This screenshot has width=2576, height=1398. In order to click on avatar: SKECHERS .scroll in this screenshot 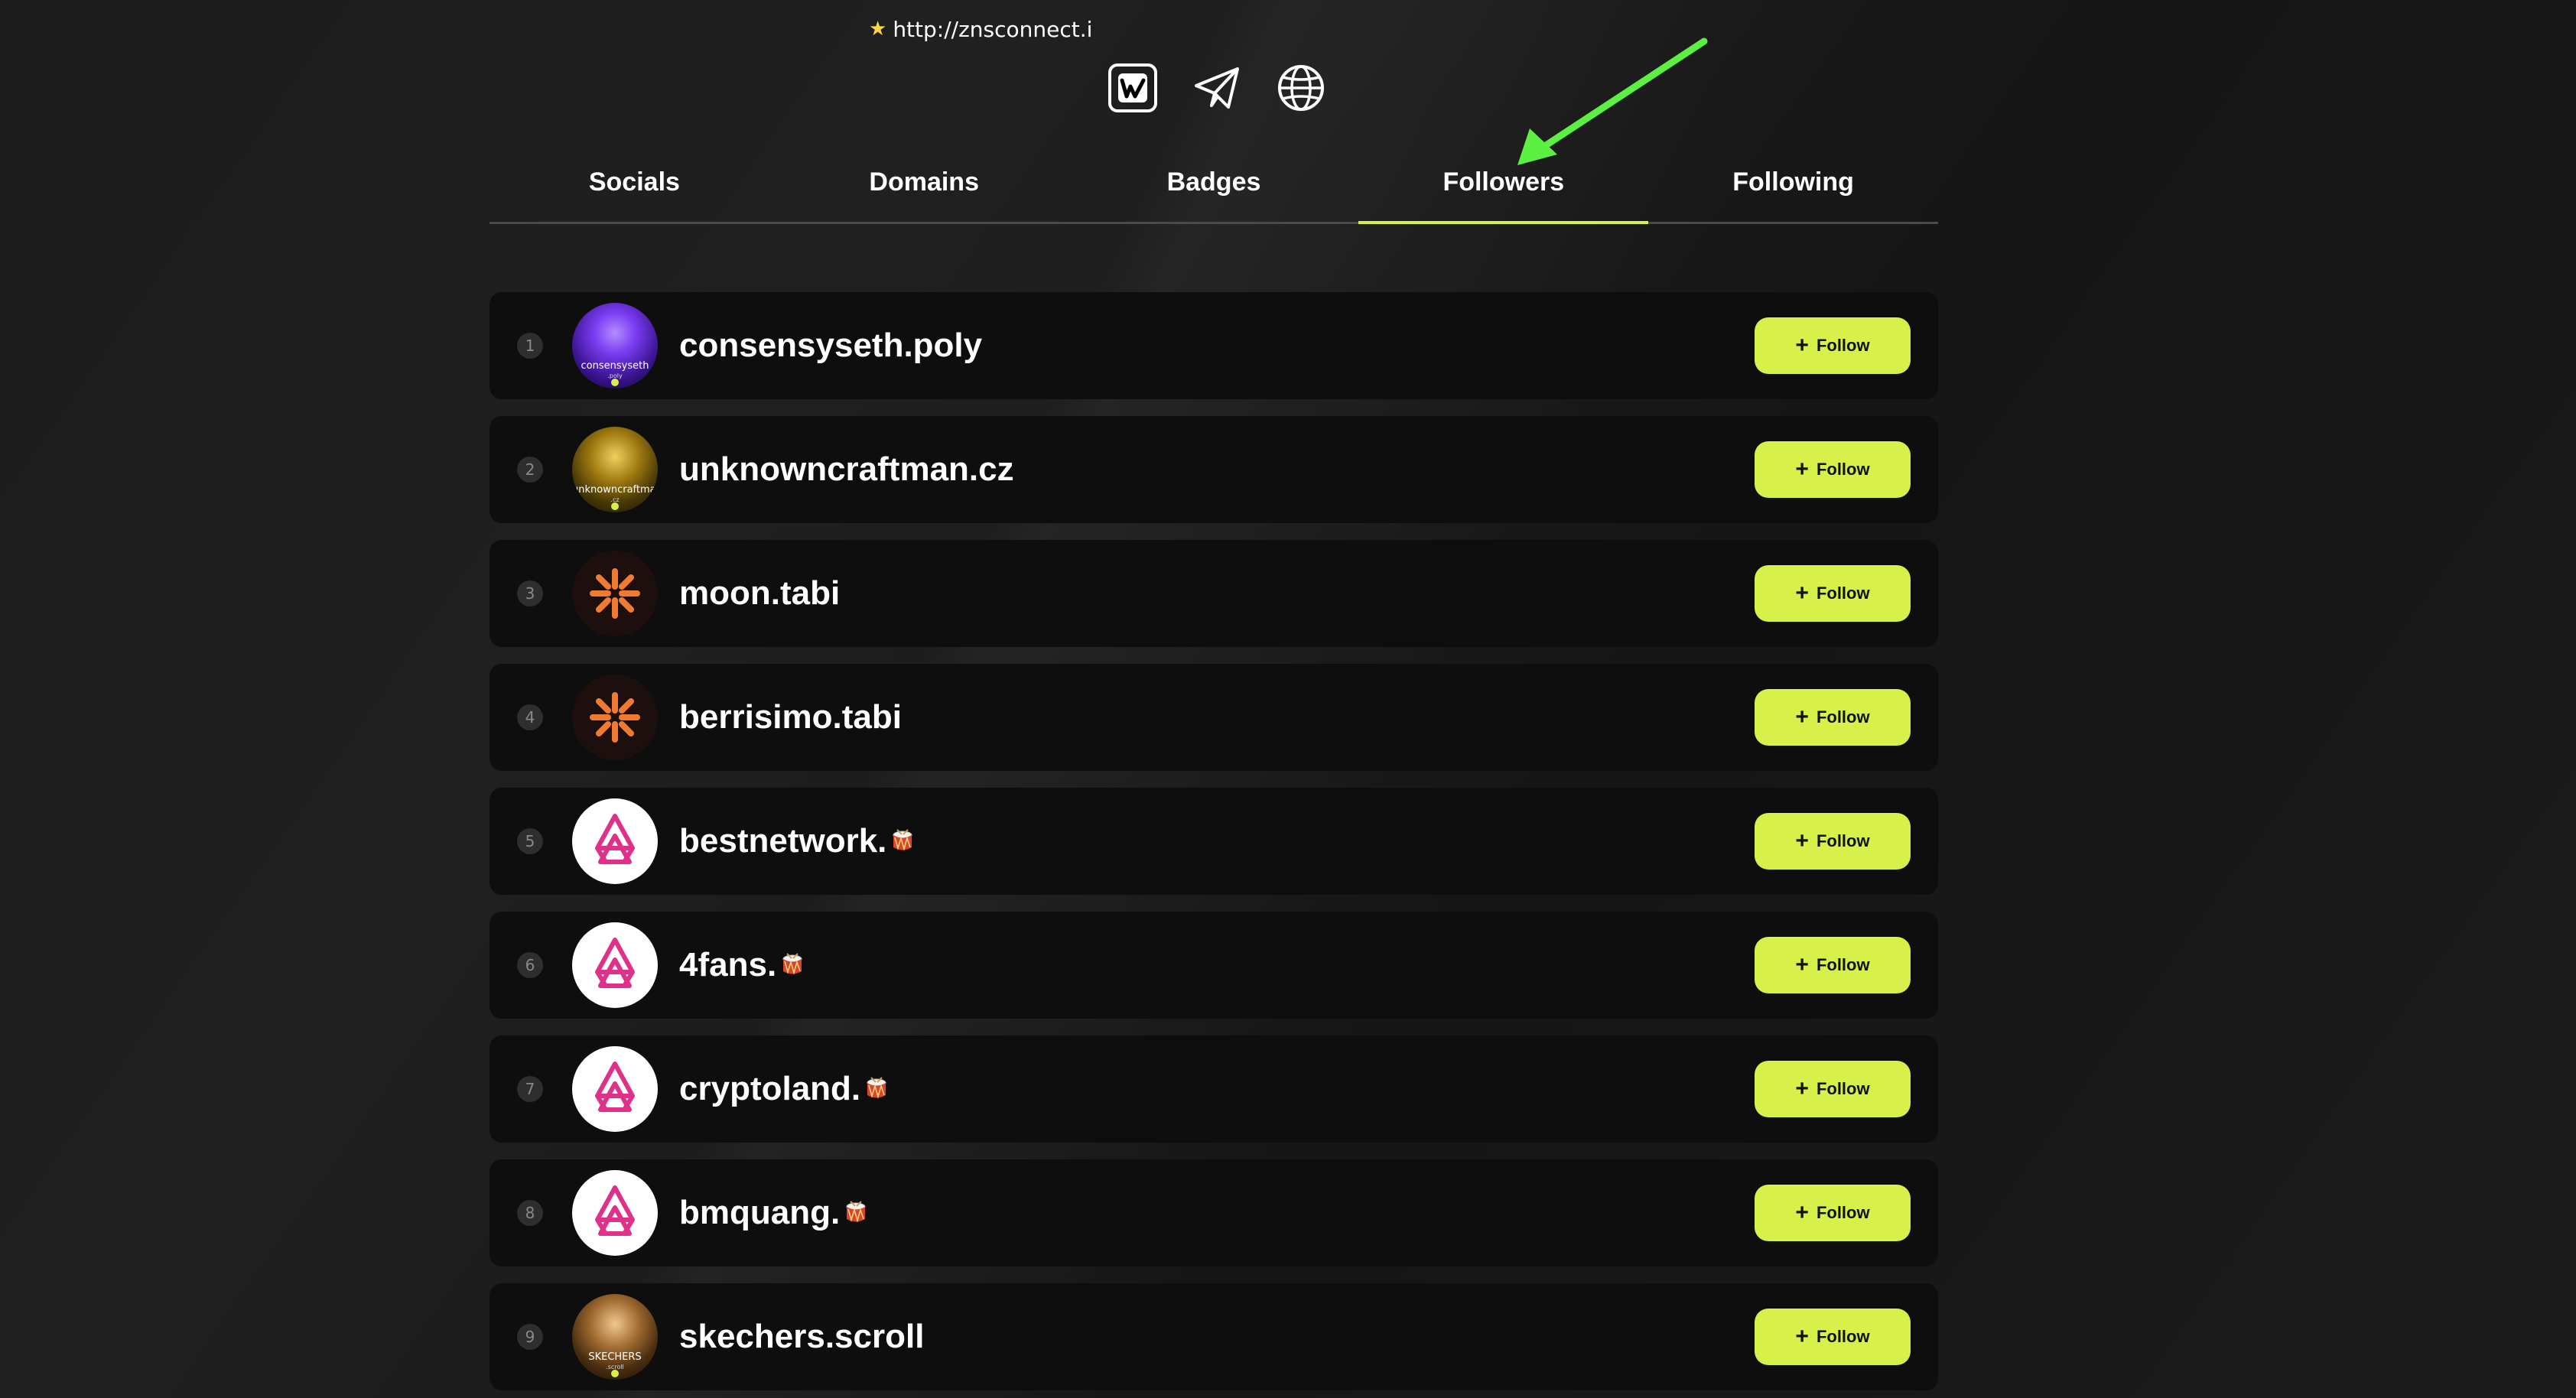, I will do `click(615, 1337)`.